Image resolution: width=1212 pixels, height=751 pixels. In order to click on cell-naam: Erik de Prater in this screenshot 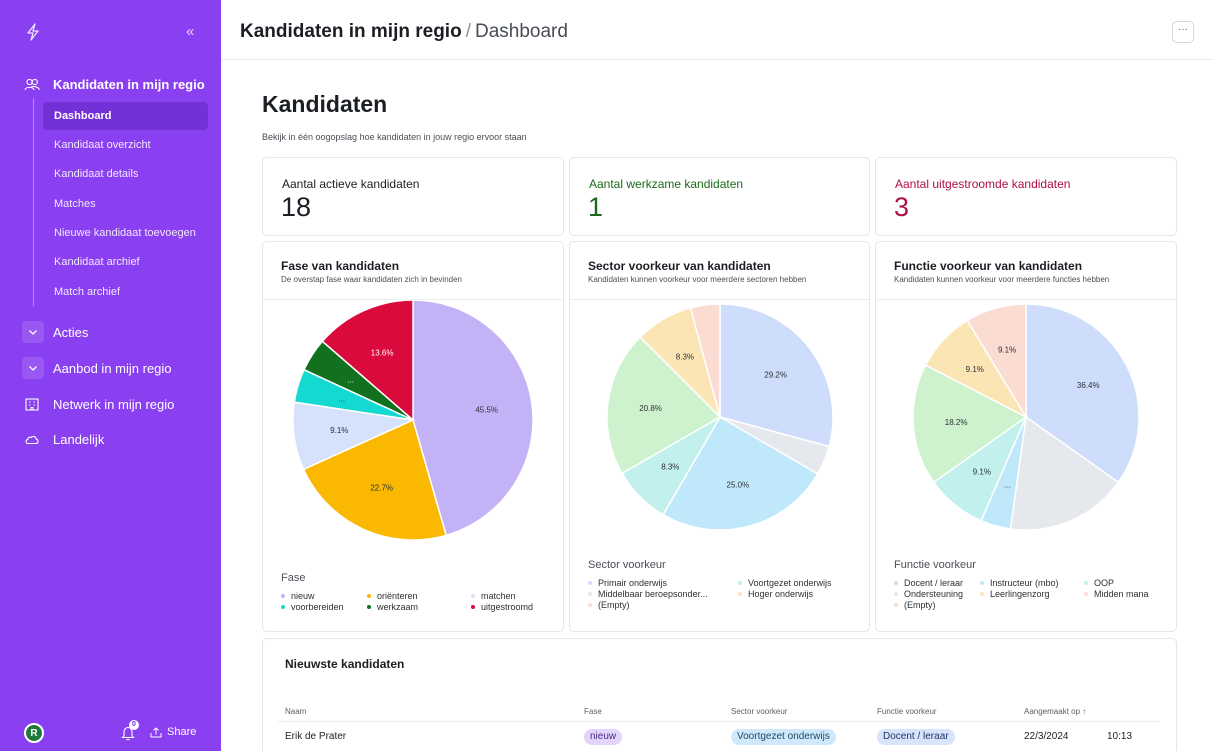, I will do `click(315, 736)`.